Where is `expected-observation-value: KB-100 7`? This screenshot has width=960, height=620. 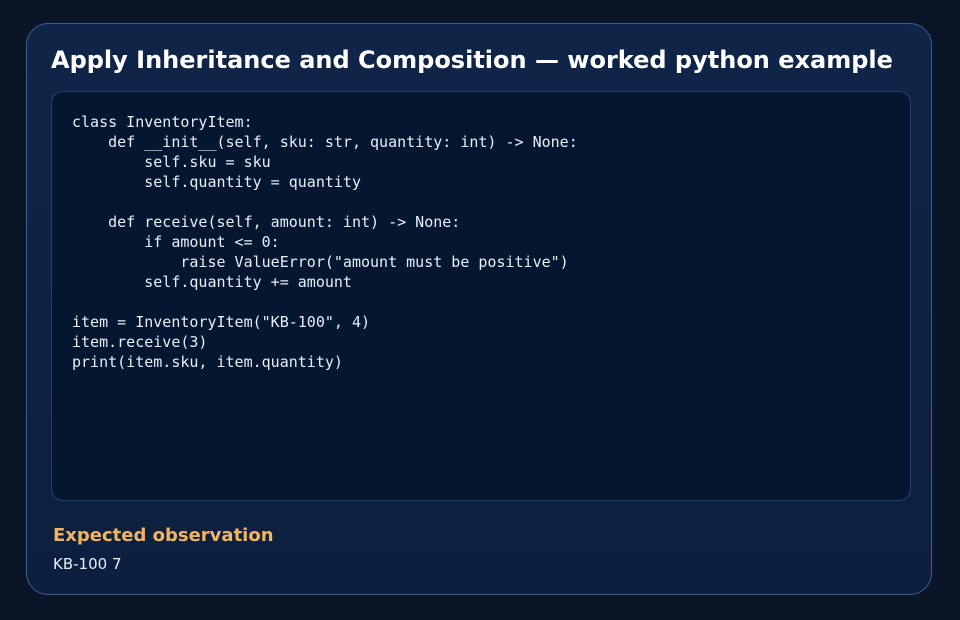
expected-observation-value: KB-100 7 is located at coordinates (87, 564).